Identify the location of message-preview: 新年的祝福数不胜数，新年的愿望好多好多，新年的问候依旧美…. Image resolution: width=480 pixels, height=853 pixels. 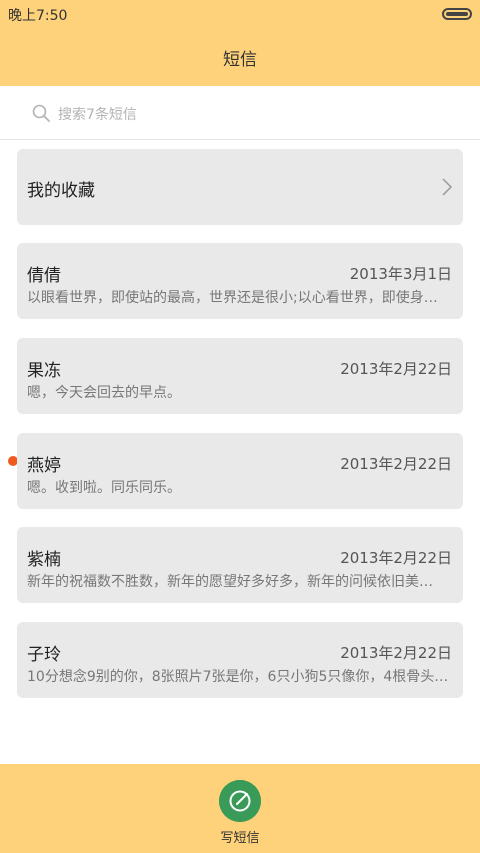
(230, 582).